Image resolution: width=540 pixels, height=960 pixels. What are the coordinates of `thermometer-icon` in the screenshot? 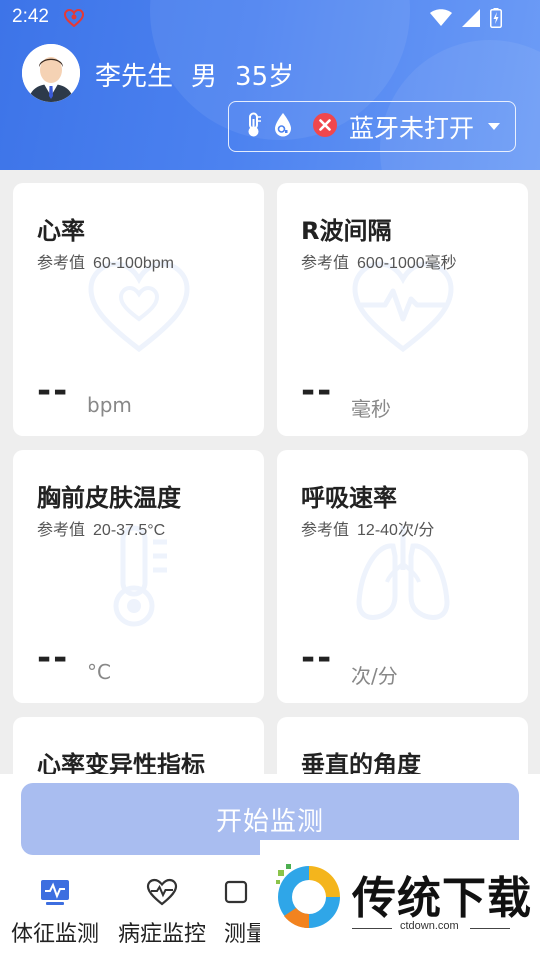 It's located at (254, 127).